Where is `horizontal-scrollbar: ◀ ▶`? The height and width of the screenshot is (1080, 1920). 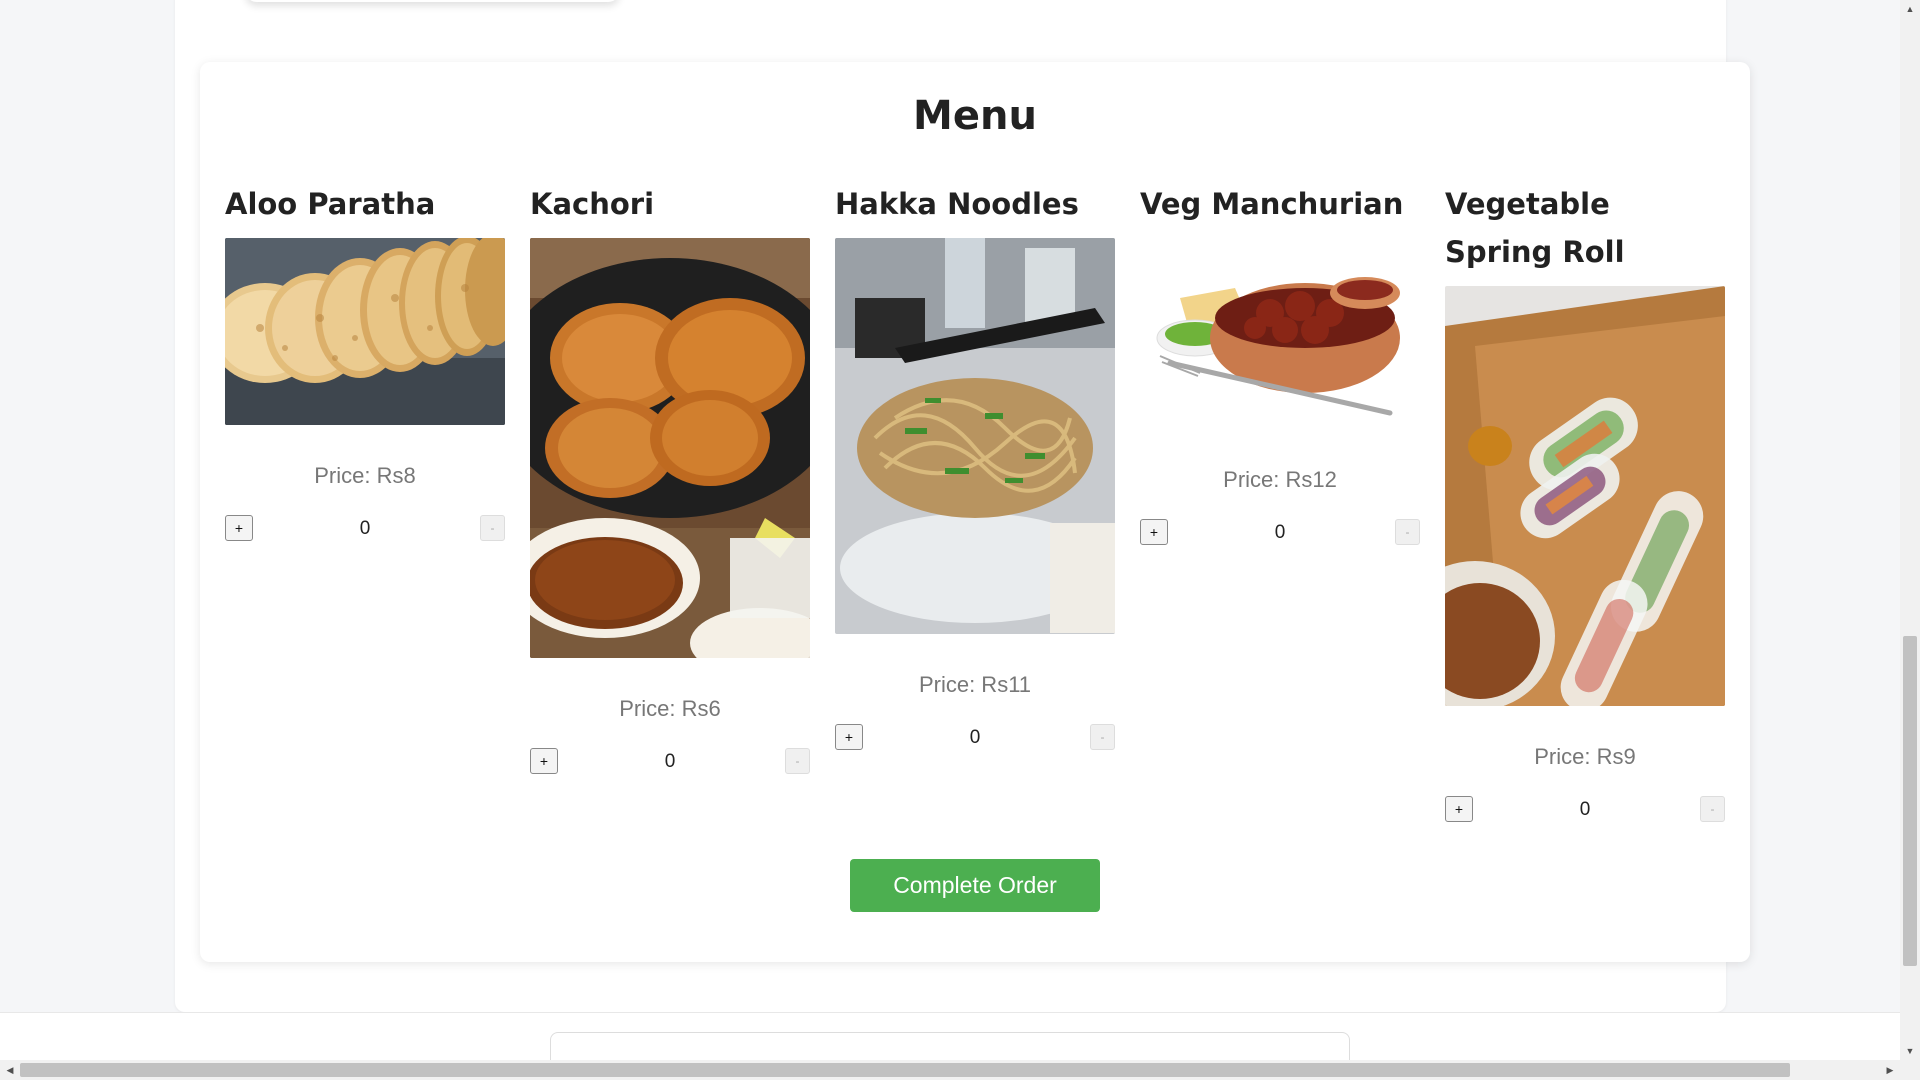 horizontal-scrollbar: ◀ ▶ is located at coordinates (960, 1070).